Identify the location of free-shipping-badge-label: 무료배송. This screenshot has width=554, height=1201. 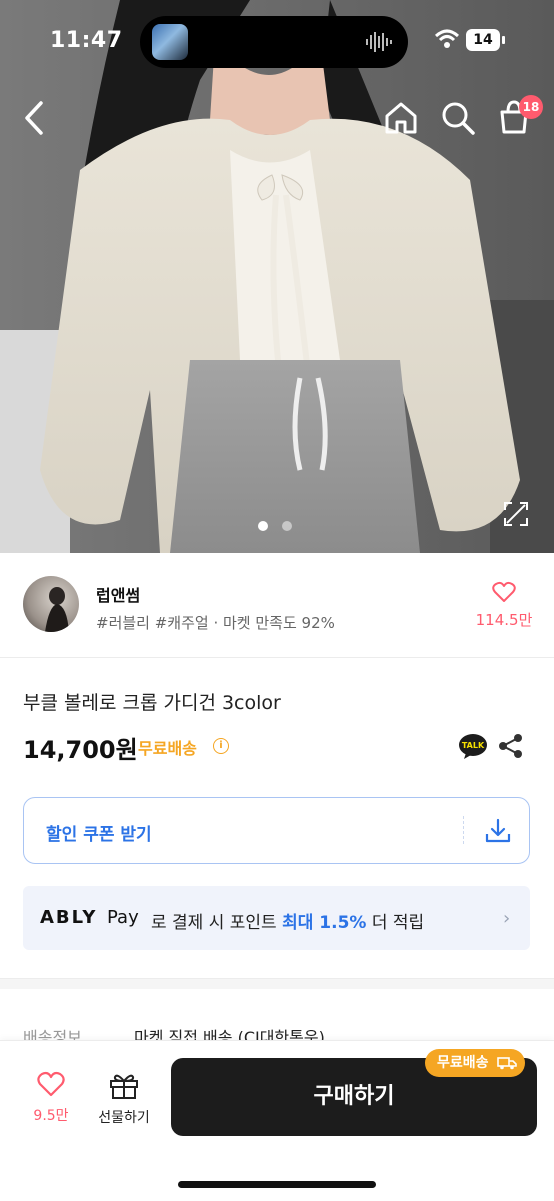
(463, 1063).